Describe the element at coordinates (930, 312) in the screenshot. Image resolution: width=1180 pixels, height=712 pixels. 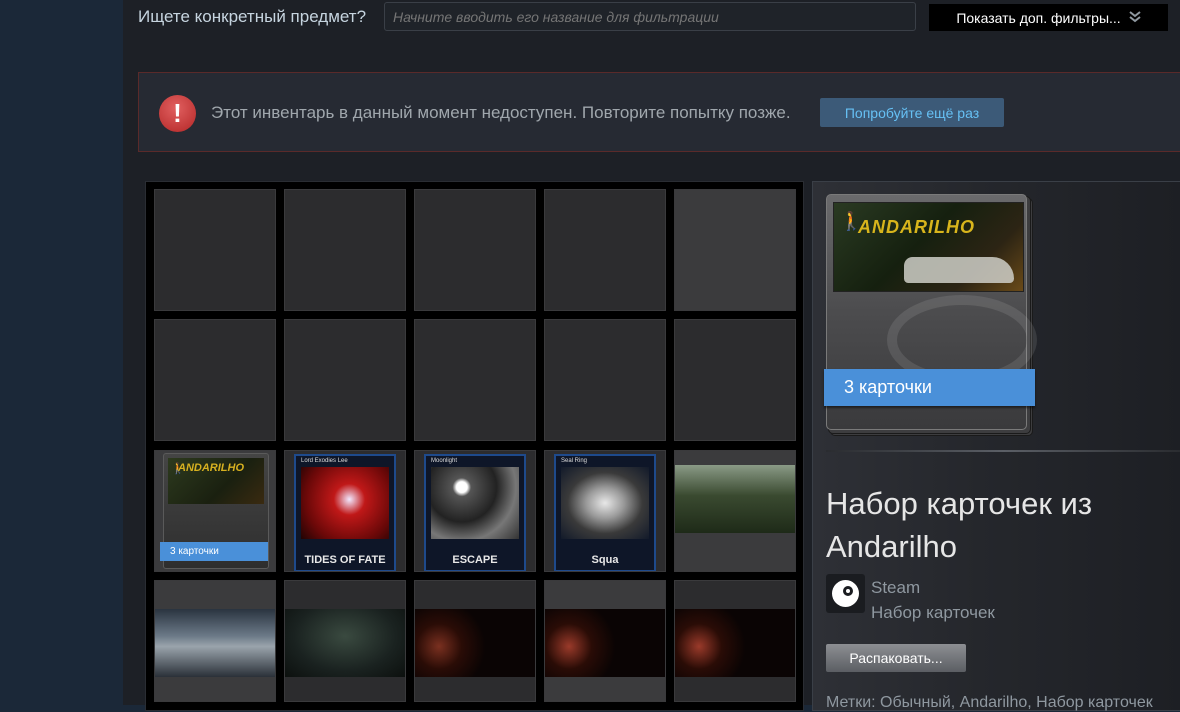
I see `card-pack-front: 🚶 ANDARILHO 3 карточки` at that location.